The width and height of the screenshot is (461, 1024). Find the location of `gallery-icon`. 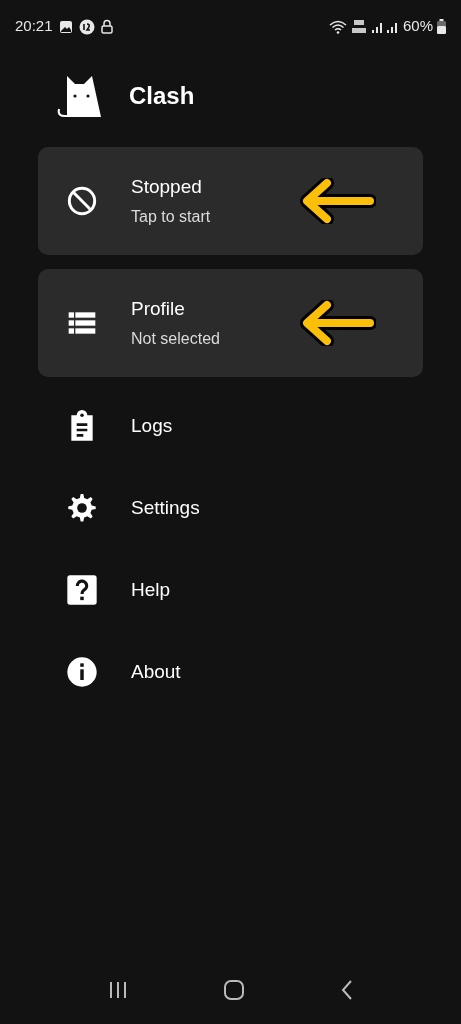

gallery-icon is located at coordinates (65, 26).